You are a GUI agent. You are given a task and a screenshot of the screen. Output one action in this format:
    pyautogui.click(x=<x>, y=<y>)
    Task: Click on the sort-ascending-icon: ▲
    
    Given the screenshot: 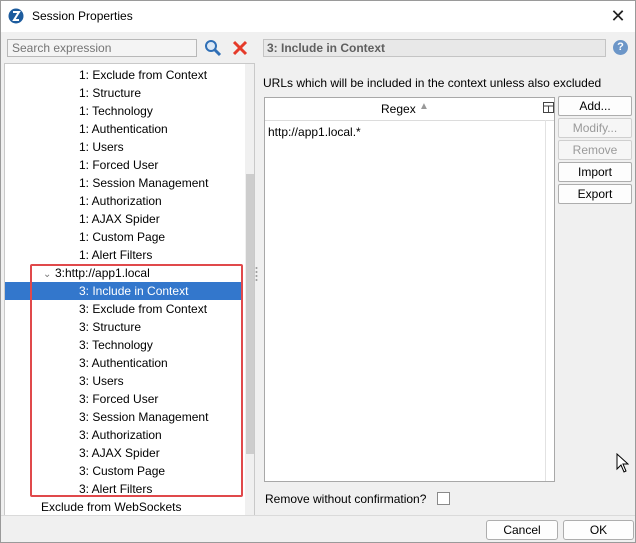 What is the action you would take?
    pyautogui.click(x=424, y=106)
    